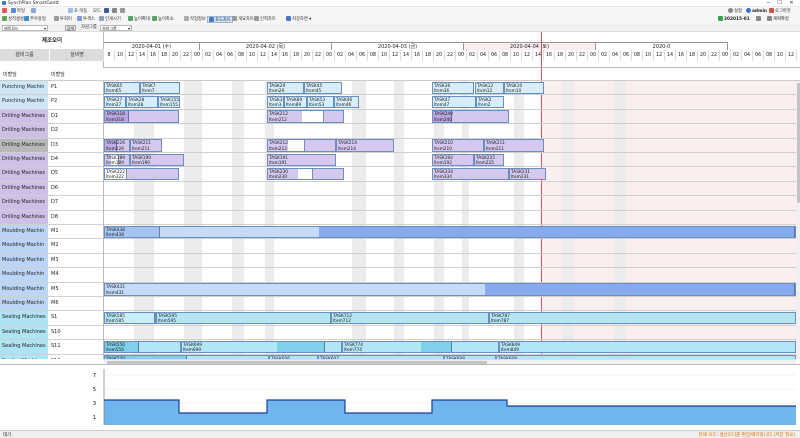 This screenshot has height=438, width=800. Describe the element at coordinates (25, 28) in the screenshot. I see `mode-select: 제품모드 ▾` at that location.